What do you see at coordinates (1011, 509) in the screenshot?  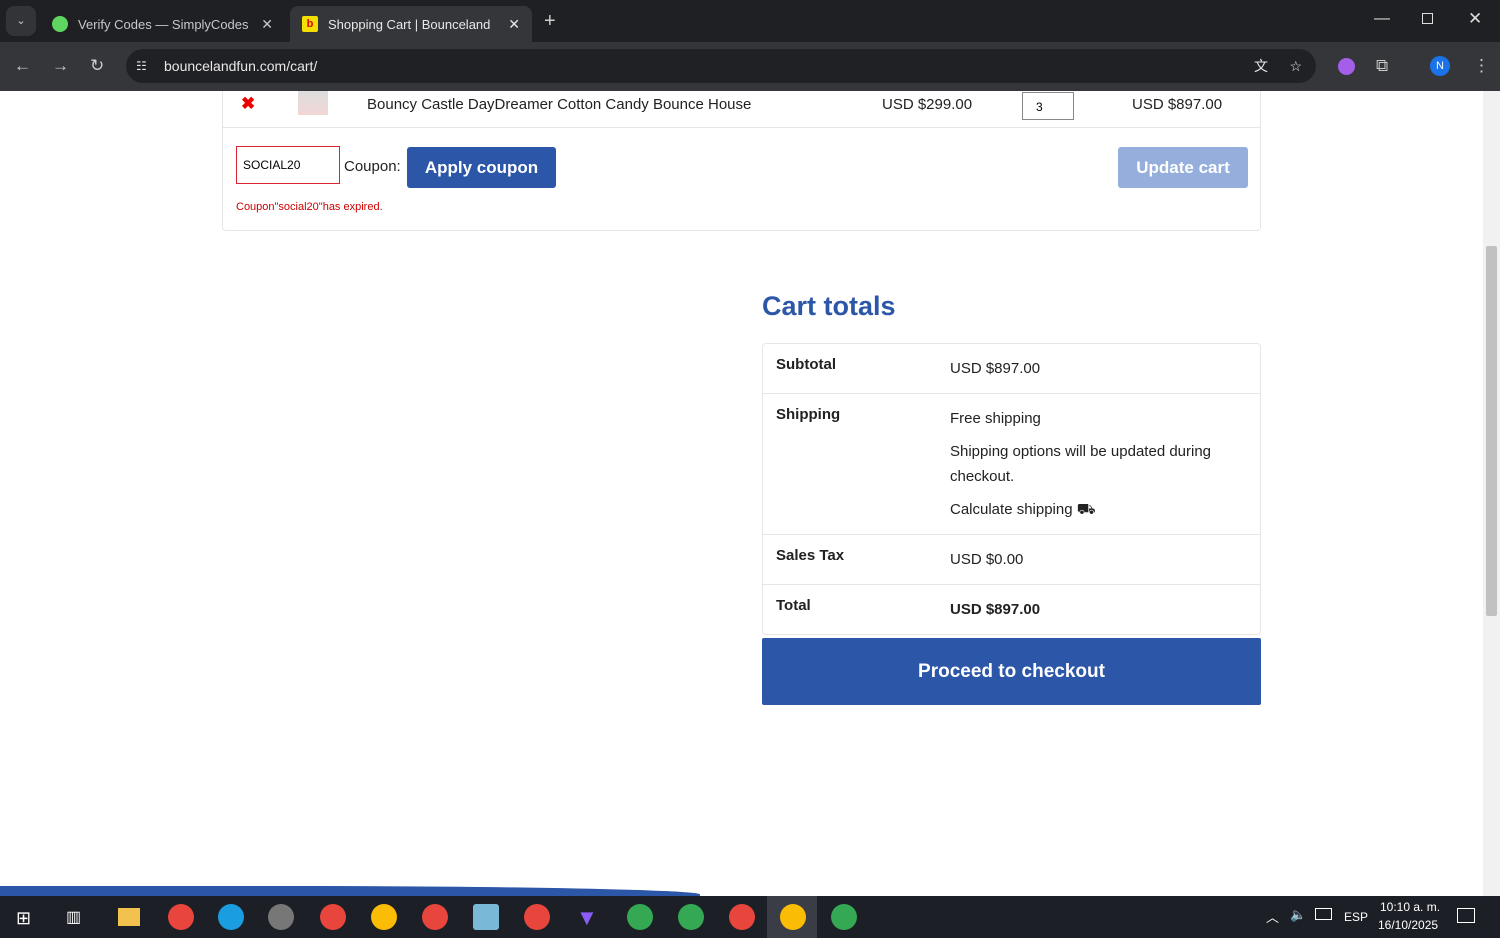 I see `calculate-shipping-label: Calculate shipping` at bounding box center [1011, 509].